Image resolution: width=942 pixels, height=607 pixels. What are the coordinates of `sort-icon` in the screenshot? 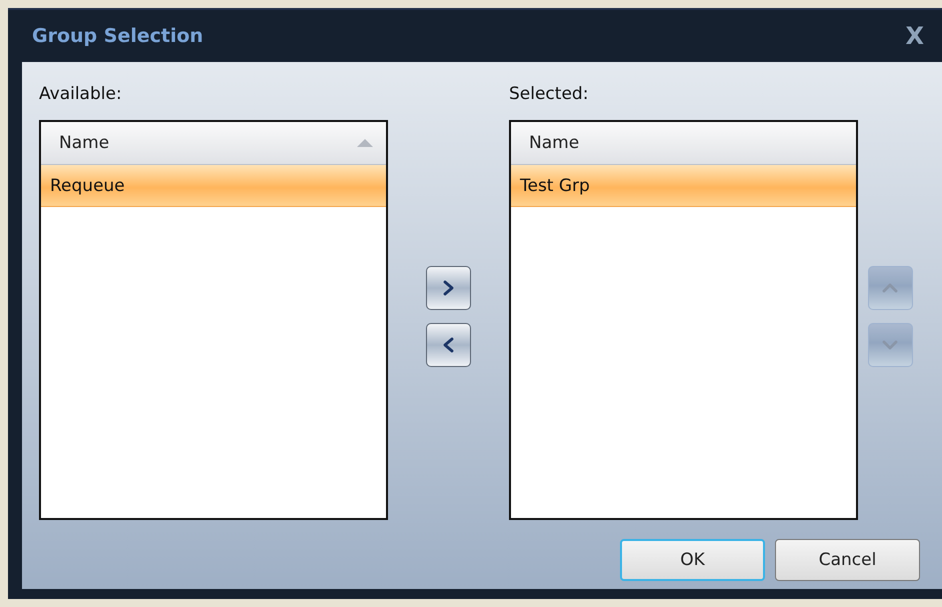 It's located at (365, 143).